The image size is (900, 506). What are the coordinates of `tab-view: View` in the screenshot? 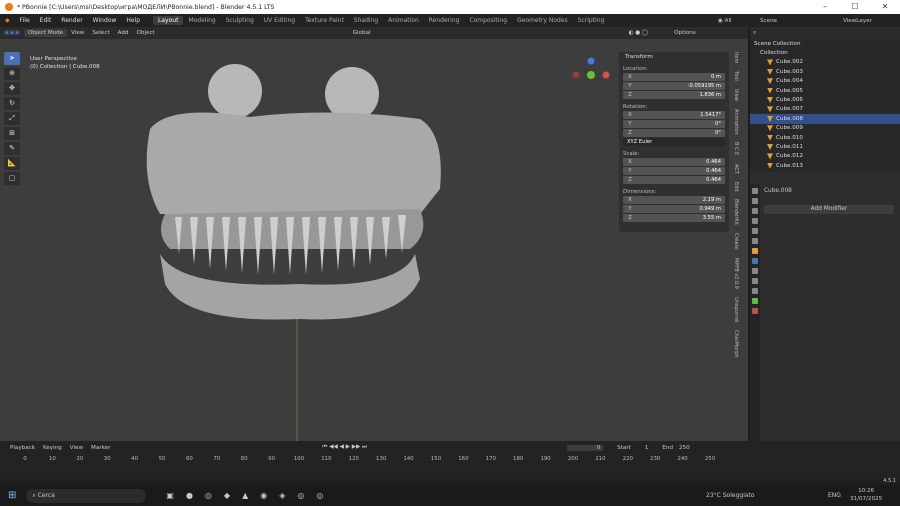 It's located at (736, 95).